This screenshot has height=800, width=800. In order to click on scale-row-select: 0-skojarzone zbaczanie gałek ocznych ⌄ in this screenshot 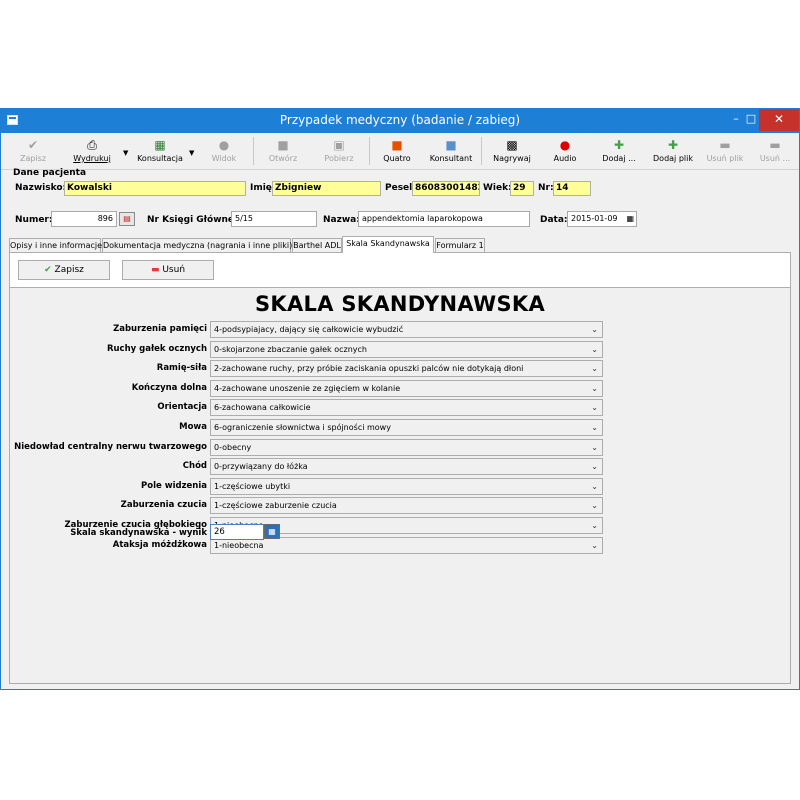, I will do `click(406, 349)`.